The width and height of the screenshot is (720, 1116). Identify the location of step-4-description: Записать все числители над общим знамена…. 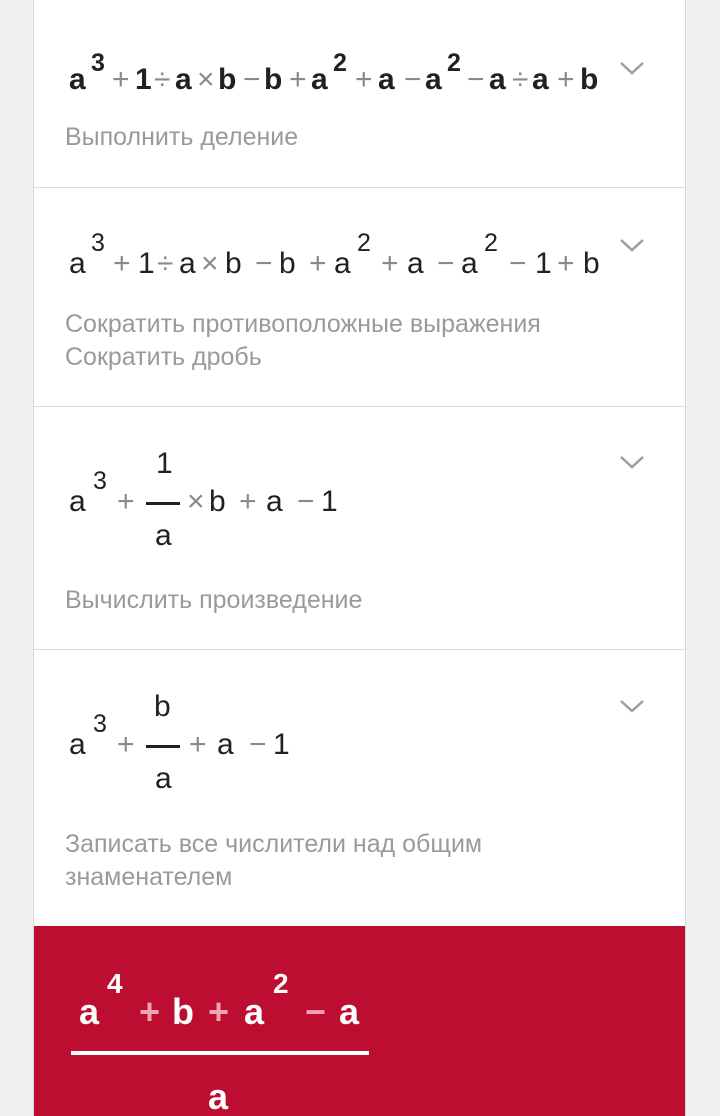
(355, 861).